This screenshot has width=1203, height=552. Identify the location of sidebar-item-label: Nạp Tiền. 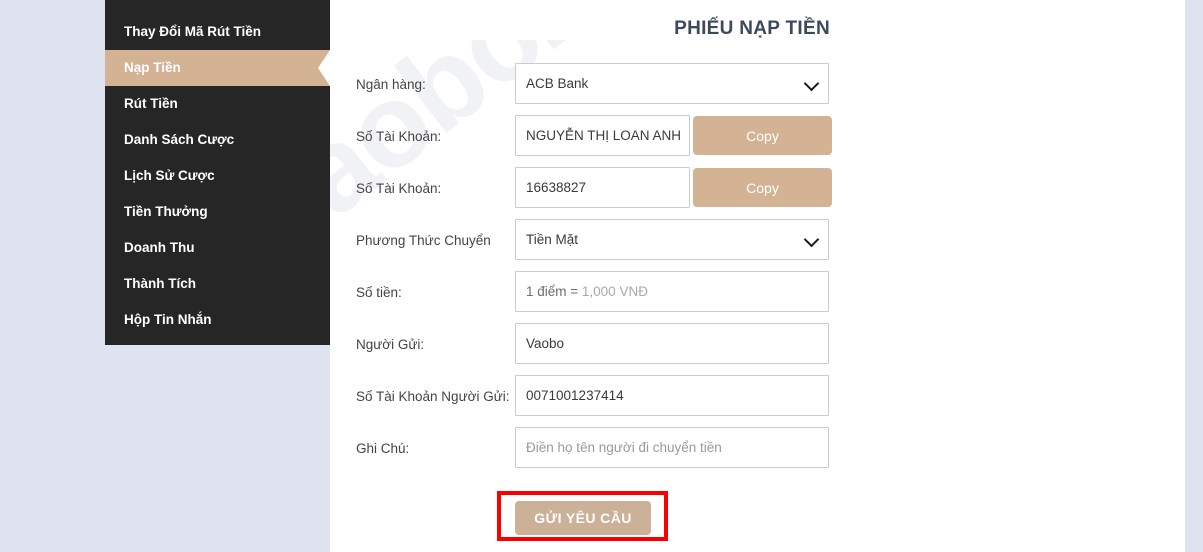
(152, 67).